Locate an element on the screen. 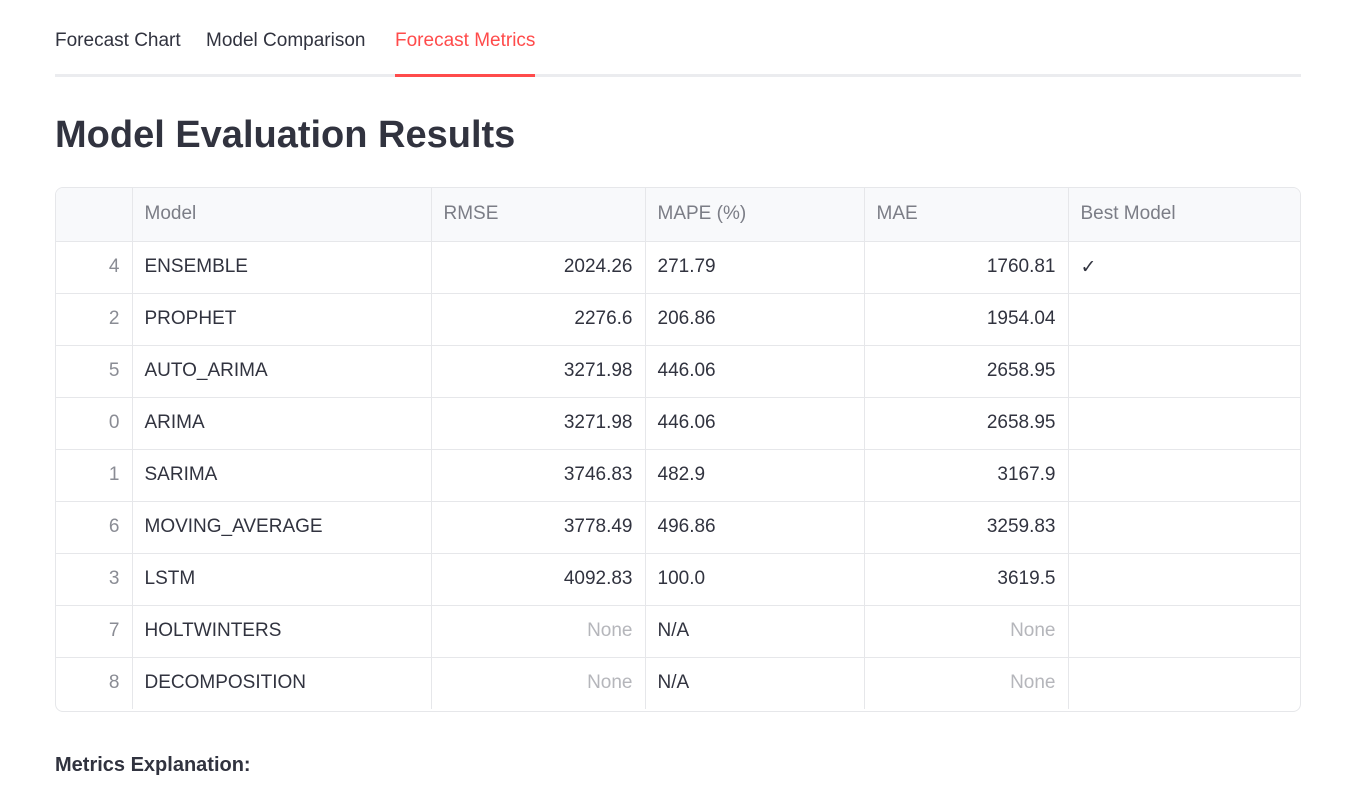 The height and width of the screenshot is (802, 1363). rmse-cell: 2024.26 is located at coordinates (538, 267).